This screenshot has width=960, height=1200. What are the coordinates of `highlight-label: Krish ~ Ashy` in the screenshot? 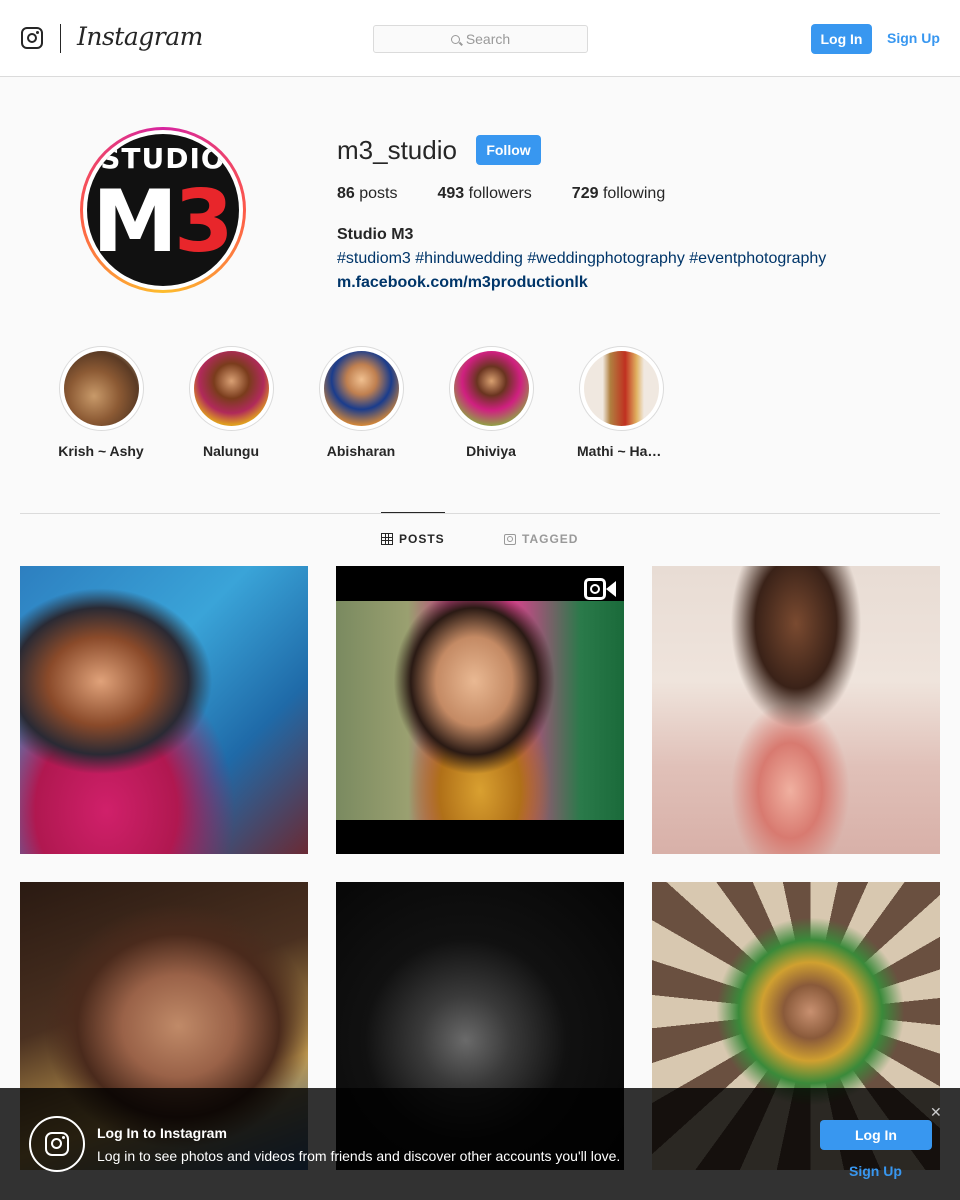 It's located at (101, 451).